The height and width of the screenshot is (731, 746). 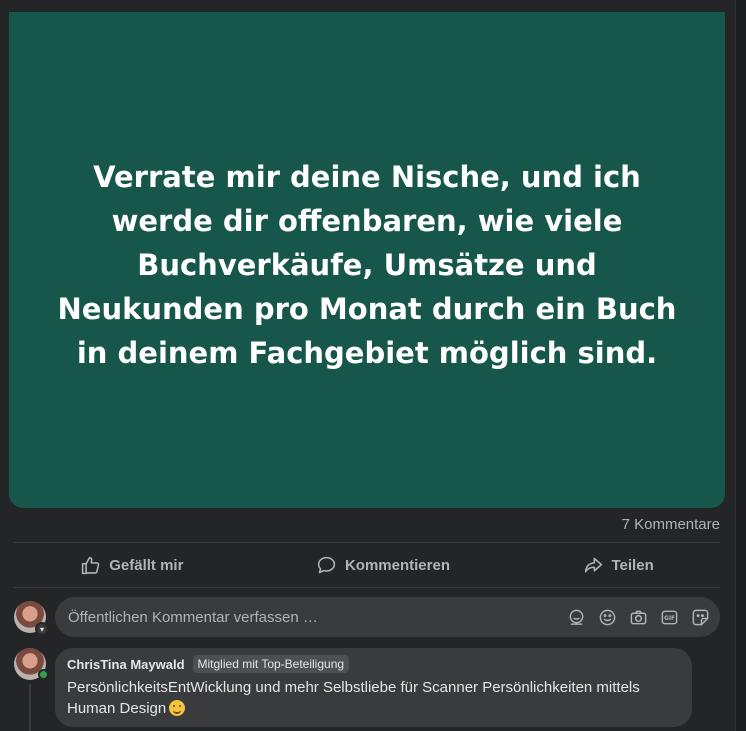 What do you see at coordinates (326, 564) in the screenshot?
I see `comment-icon` at bounding box center [326, 564].